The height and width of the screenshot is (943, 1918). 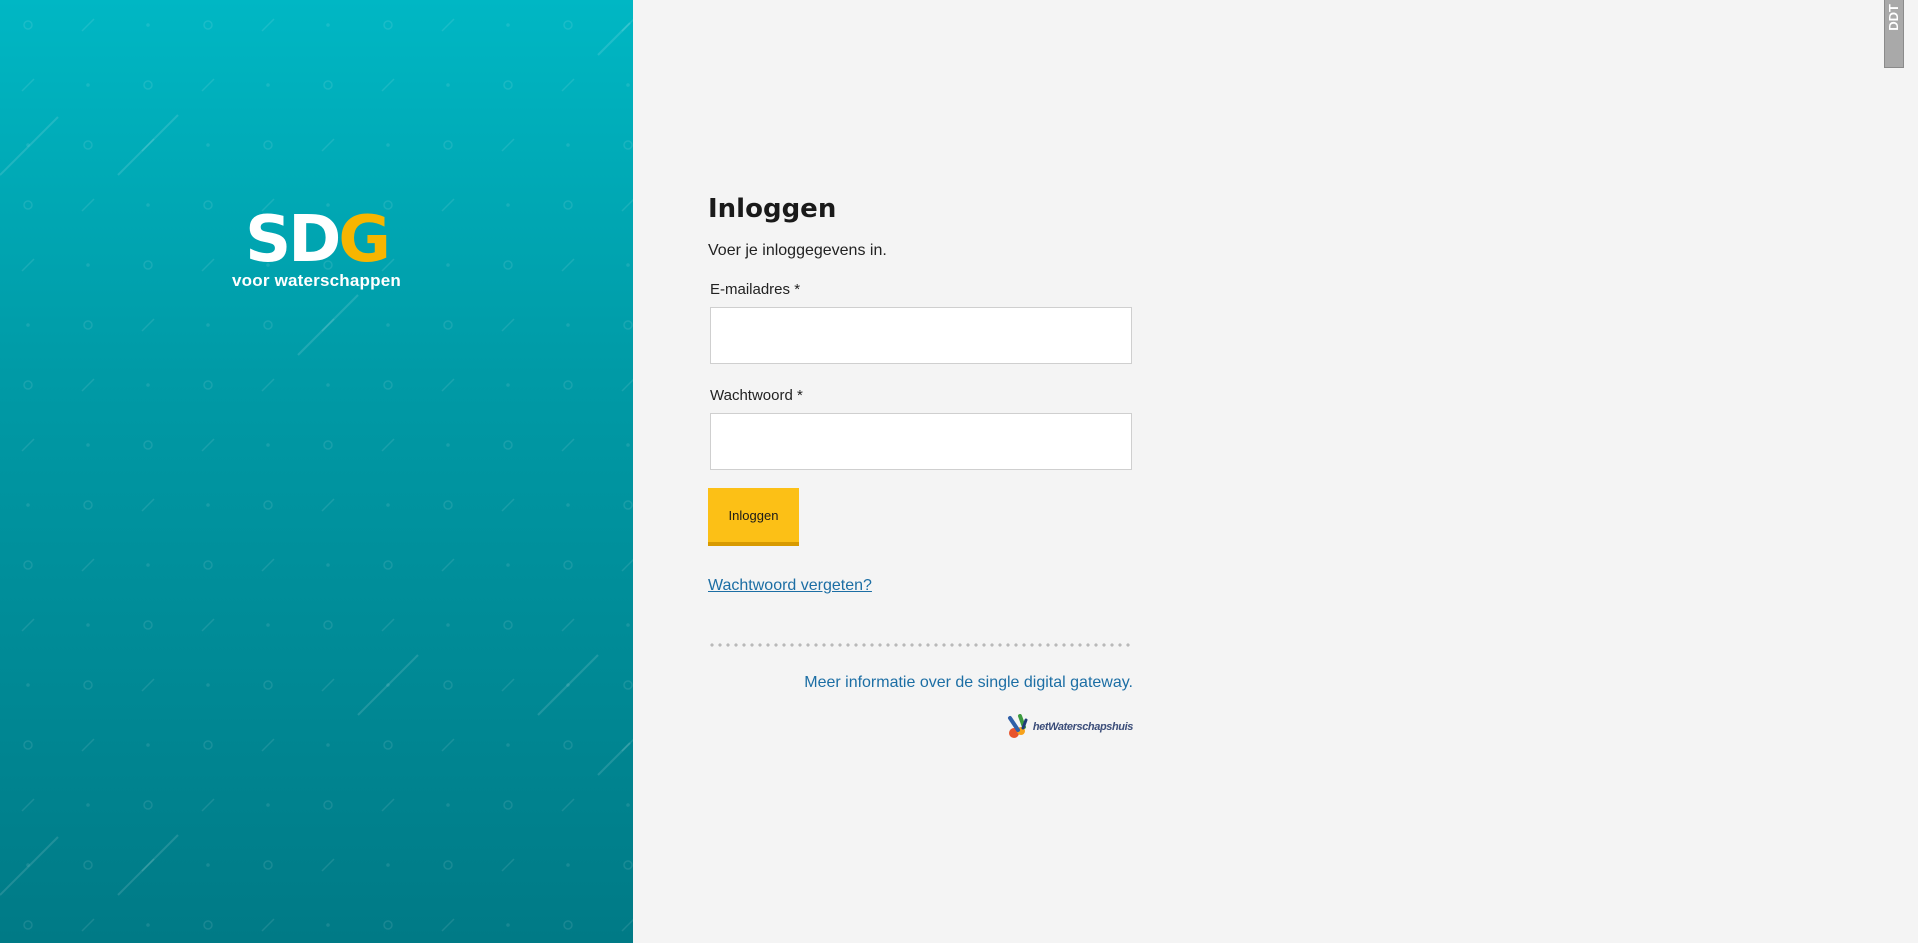 What do you see at coordinates (790, 586) in the screenshot?
I see `forgot-password-link: Wachtwoord vergeten?` at bounding box center [790, 586].